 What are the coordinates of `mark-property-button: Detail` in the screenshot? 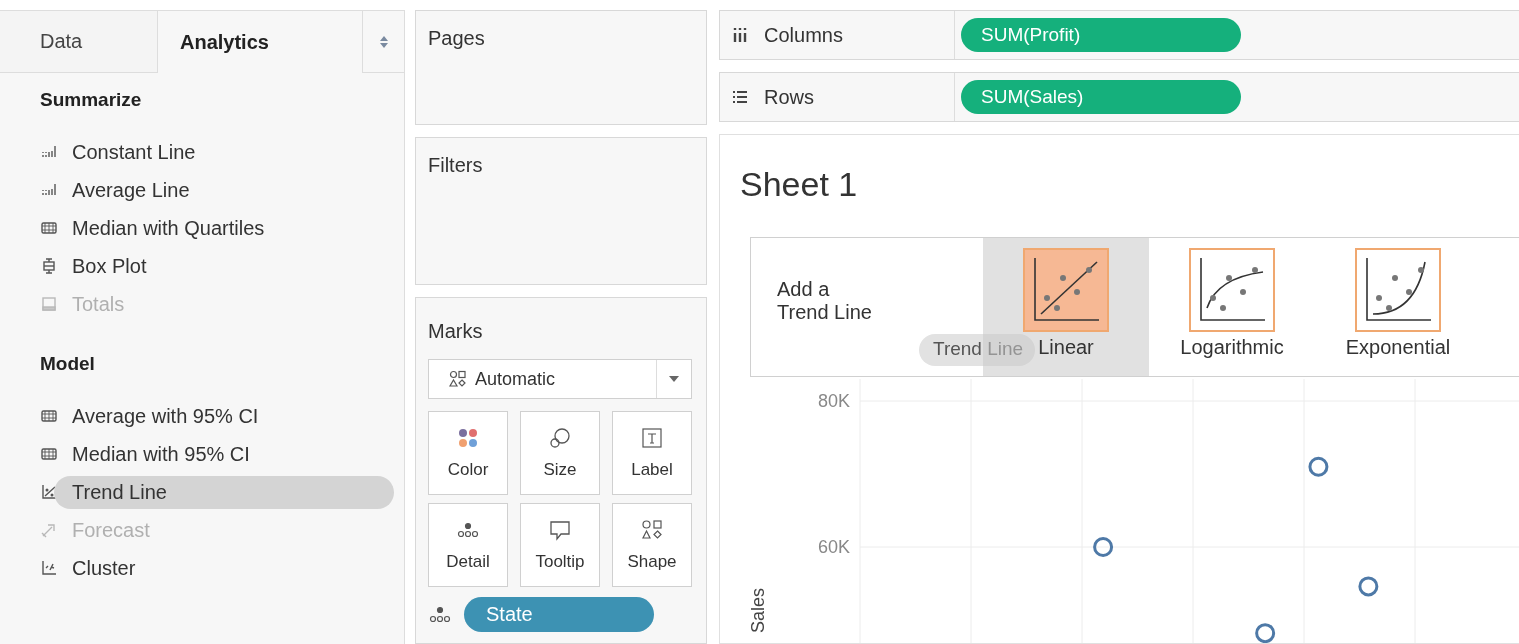 It's located at (468, 545).